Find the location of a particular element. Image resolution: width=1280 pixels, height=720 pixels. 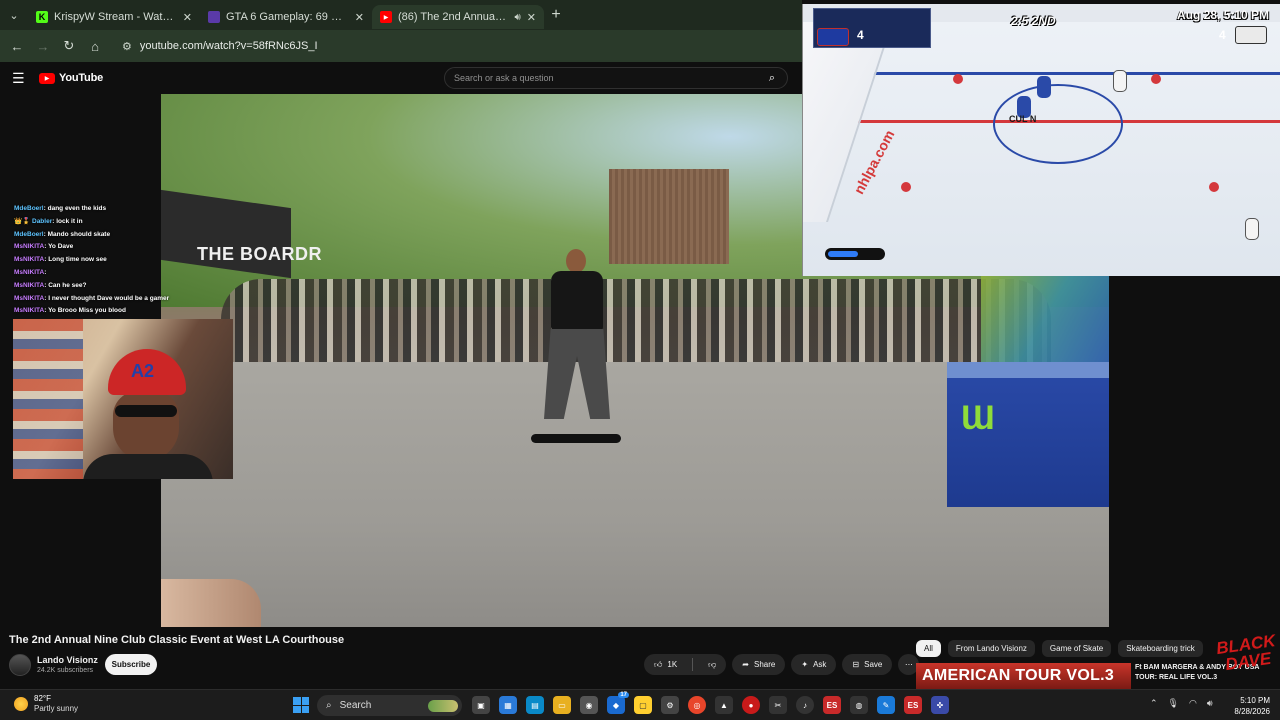

task-view-icon: ▣ is located at coordinates (481, 705).